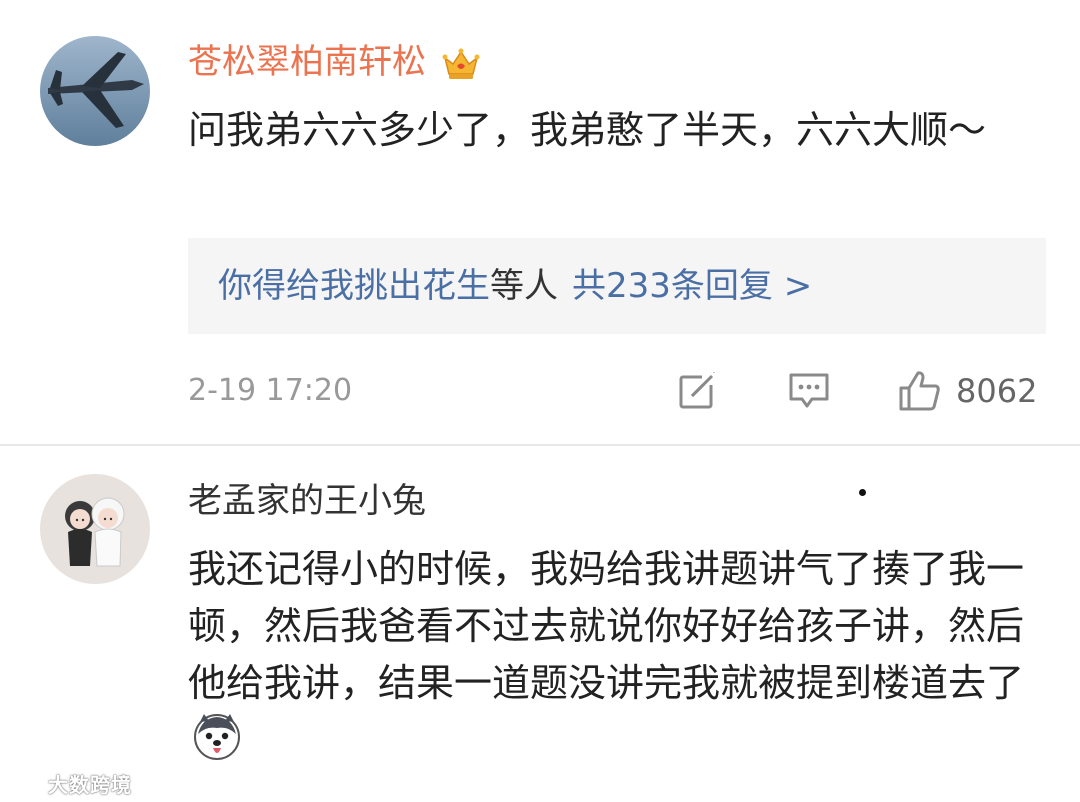  What do you see at coordinates (540, 445) in the screenshot?
I see `comment-divider` at bounding box center [540, 445].